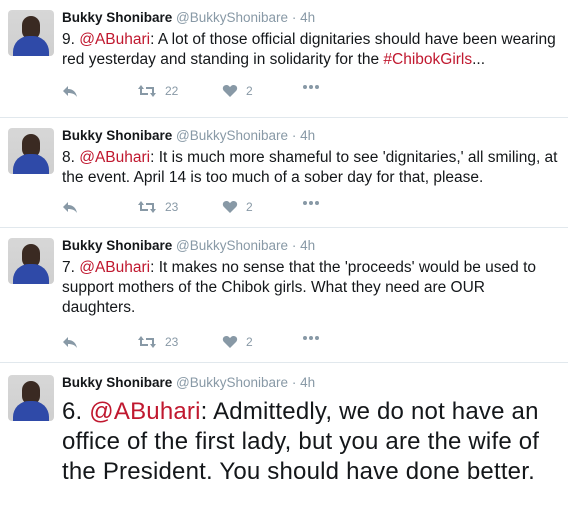 This screenshot has height=532, width=568. I want to click on tweet-number: 9., so click(71, 39).